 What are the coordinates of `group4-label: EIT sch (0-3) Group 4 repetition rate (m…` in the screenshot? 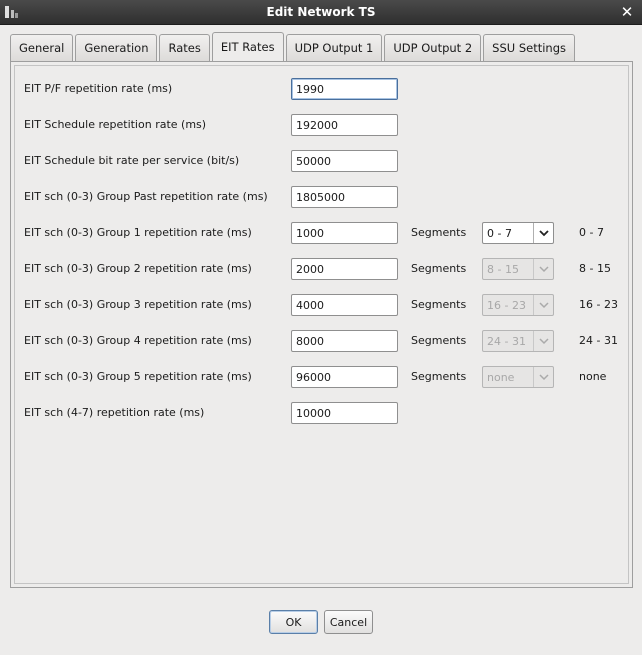 It's located at (138, 340).